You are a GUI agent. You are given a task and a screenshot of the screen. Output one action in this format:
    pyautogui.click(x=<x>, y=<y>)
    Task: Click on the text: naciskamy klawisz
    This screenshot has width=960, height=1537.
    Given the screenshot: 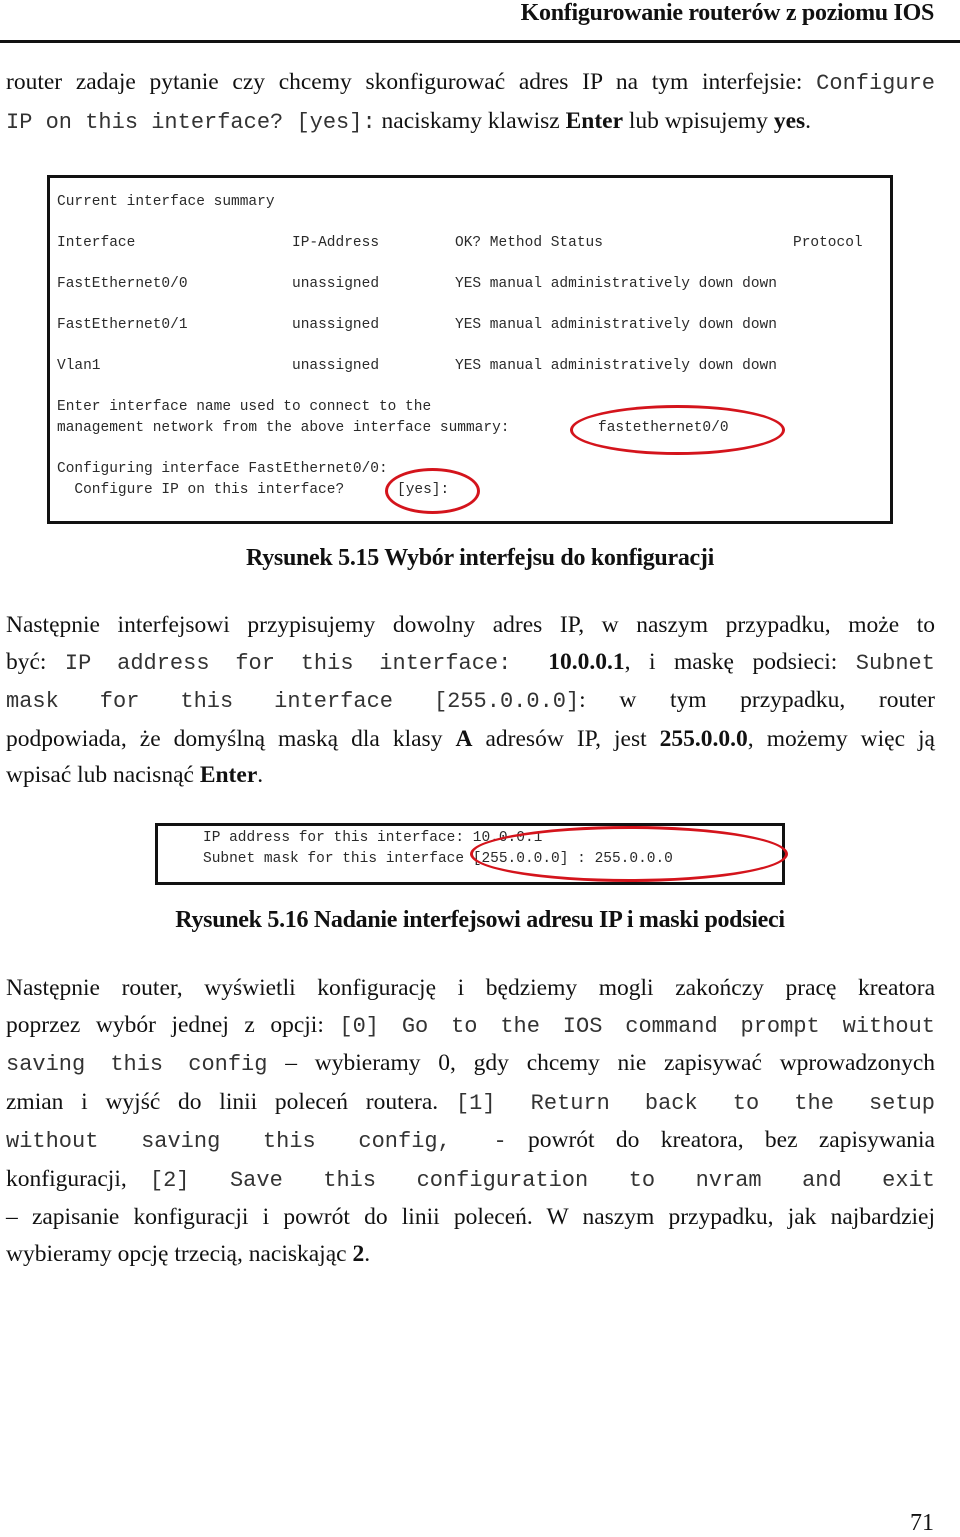 What is the action you would take?
    pyautogui.click(x=470, y=120)
    